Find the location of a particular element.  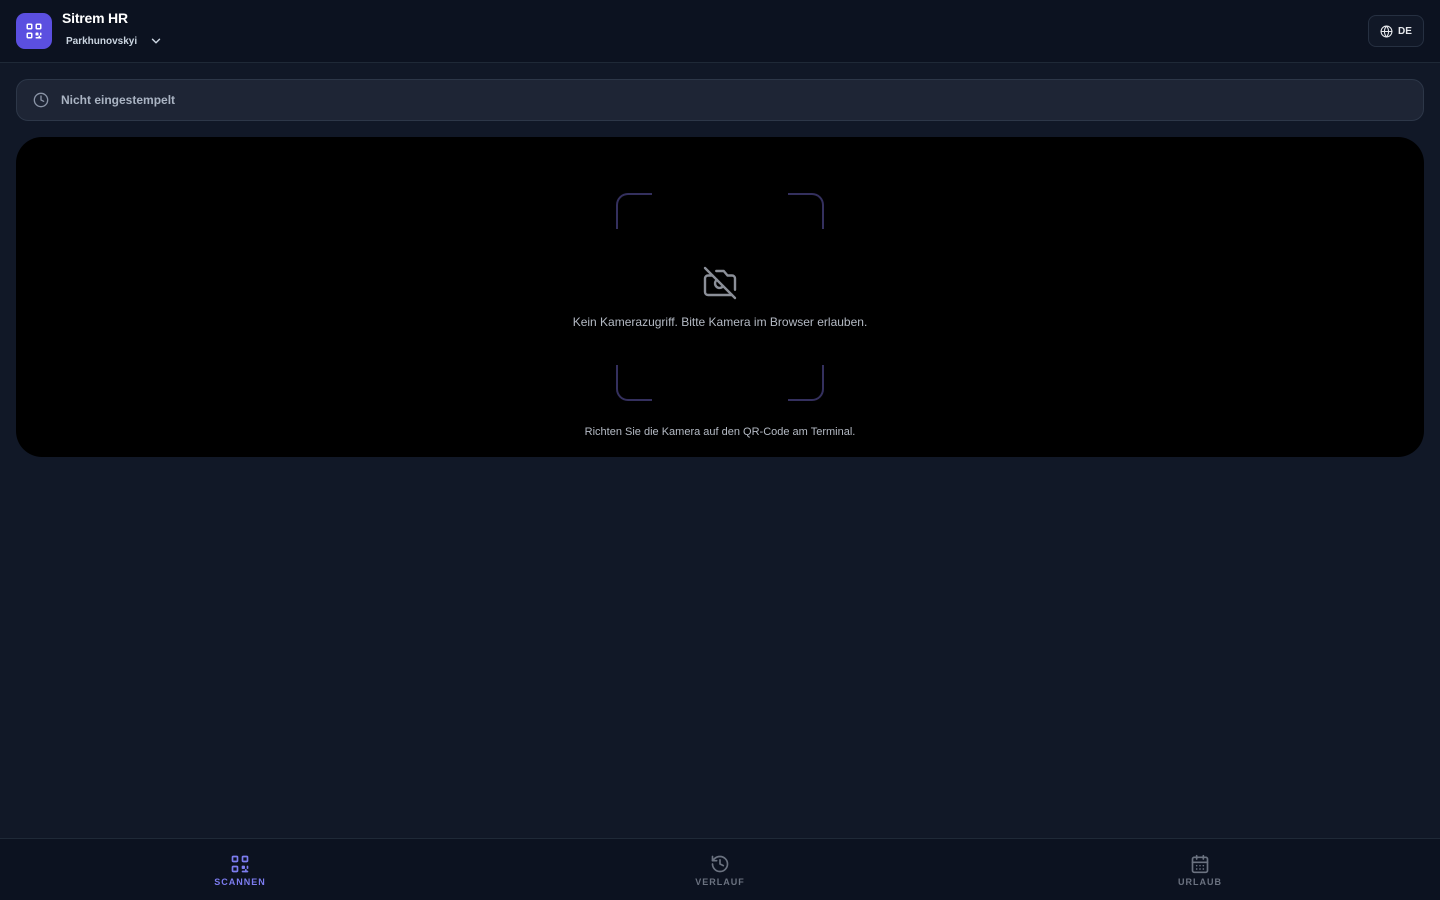

nav-label-urlaub: URLAUB is located at coordinates (1200, 881).